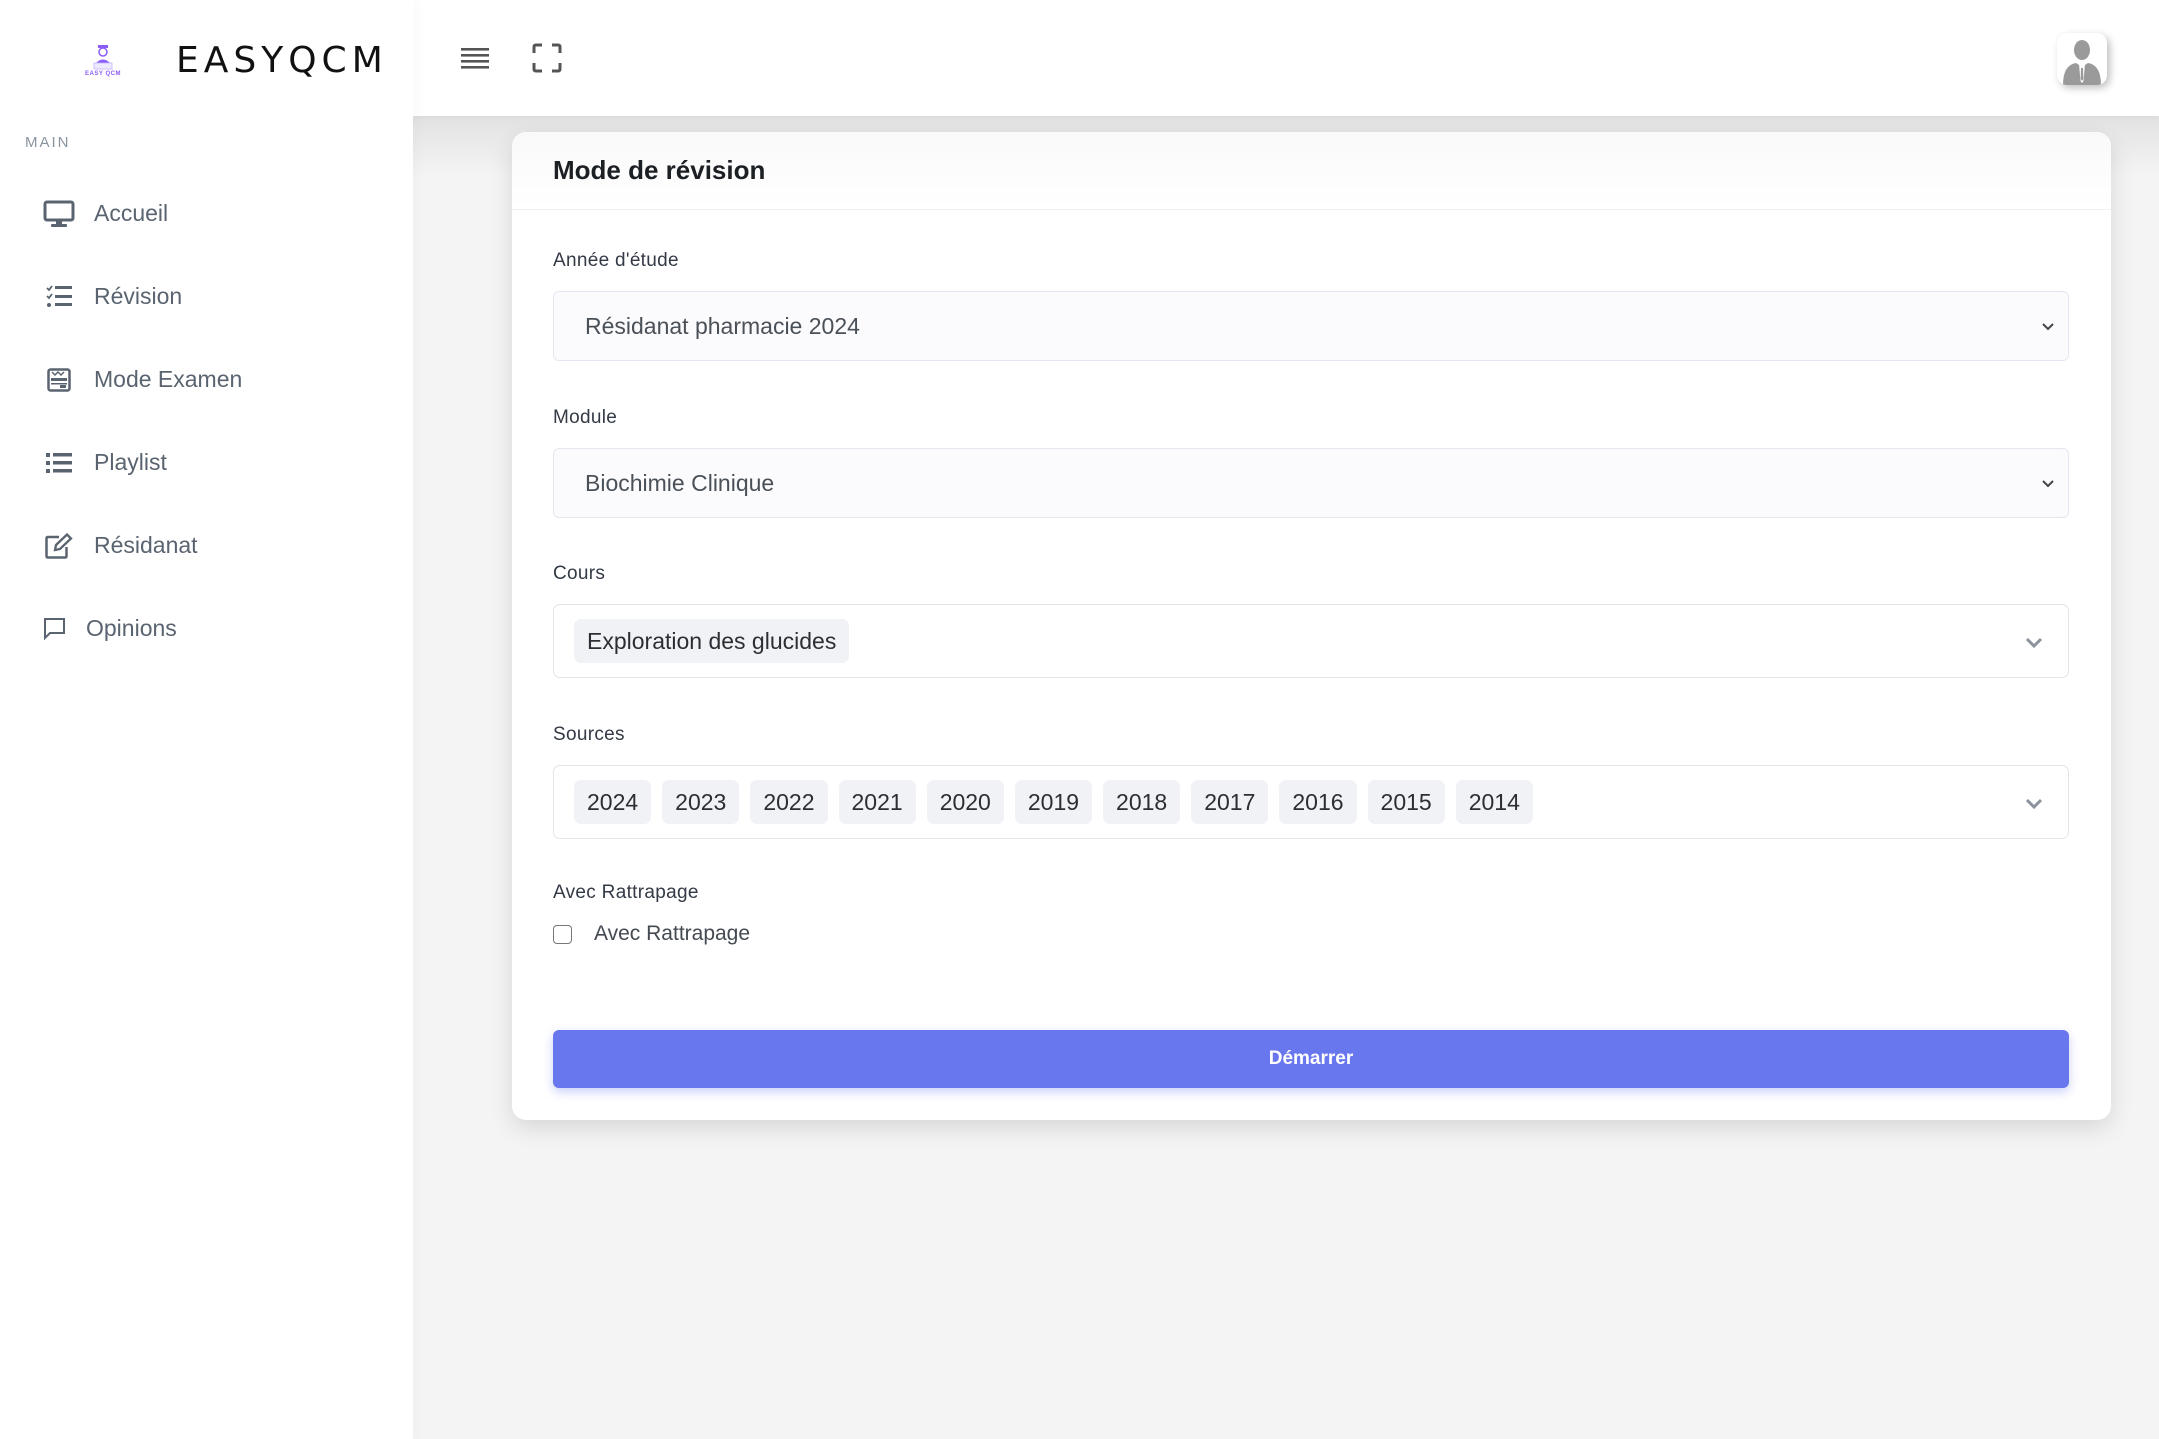 The width and height of the screenshot is (2159, 1439). Describe the element at coordinates (130, 462) in the screenshot. I see `sidebar-item-label: Playlist` at that location.